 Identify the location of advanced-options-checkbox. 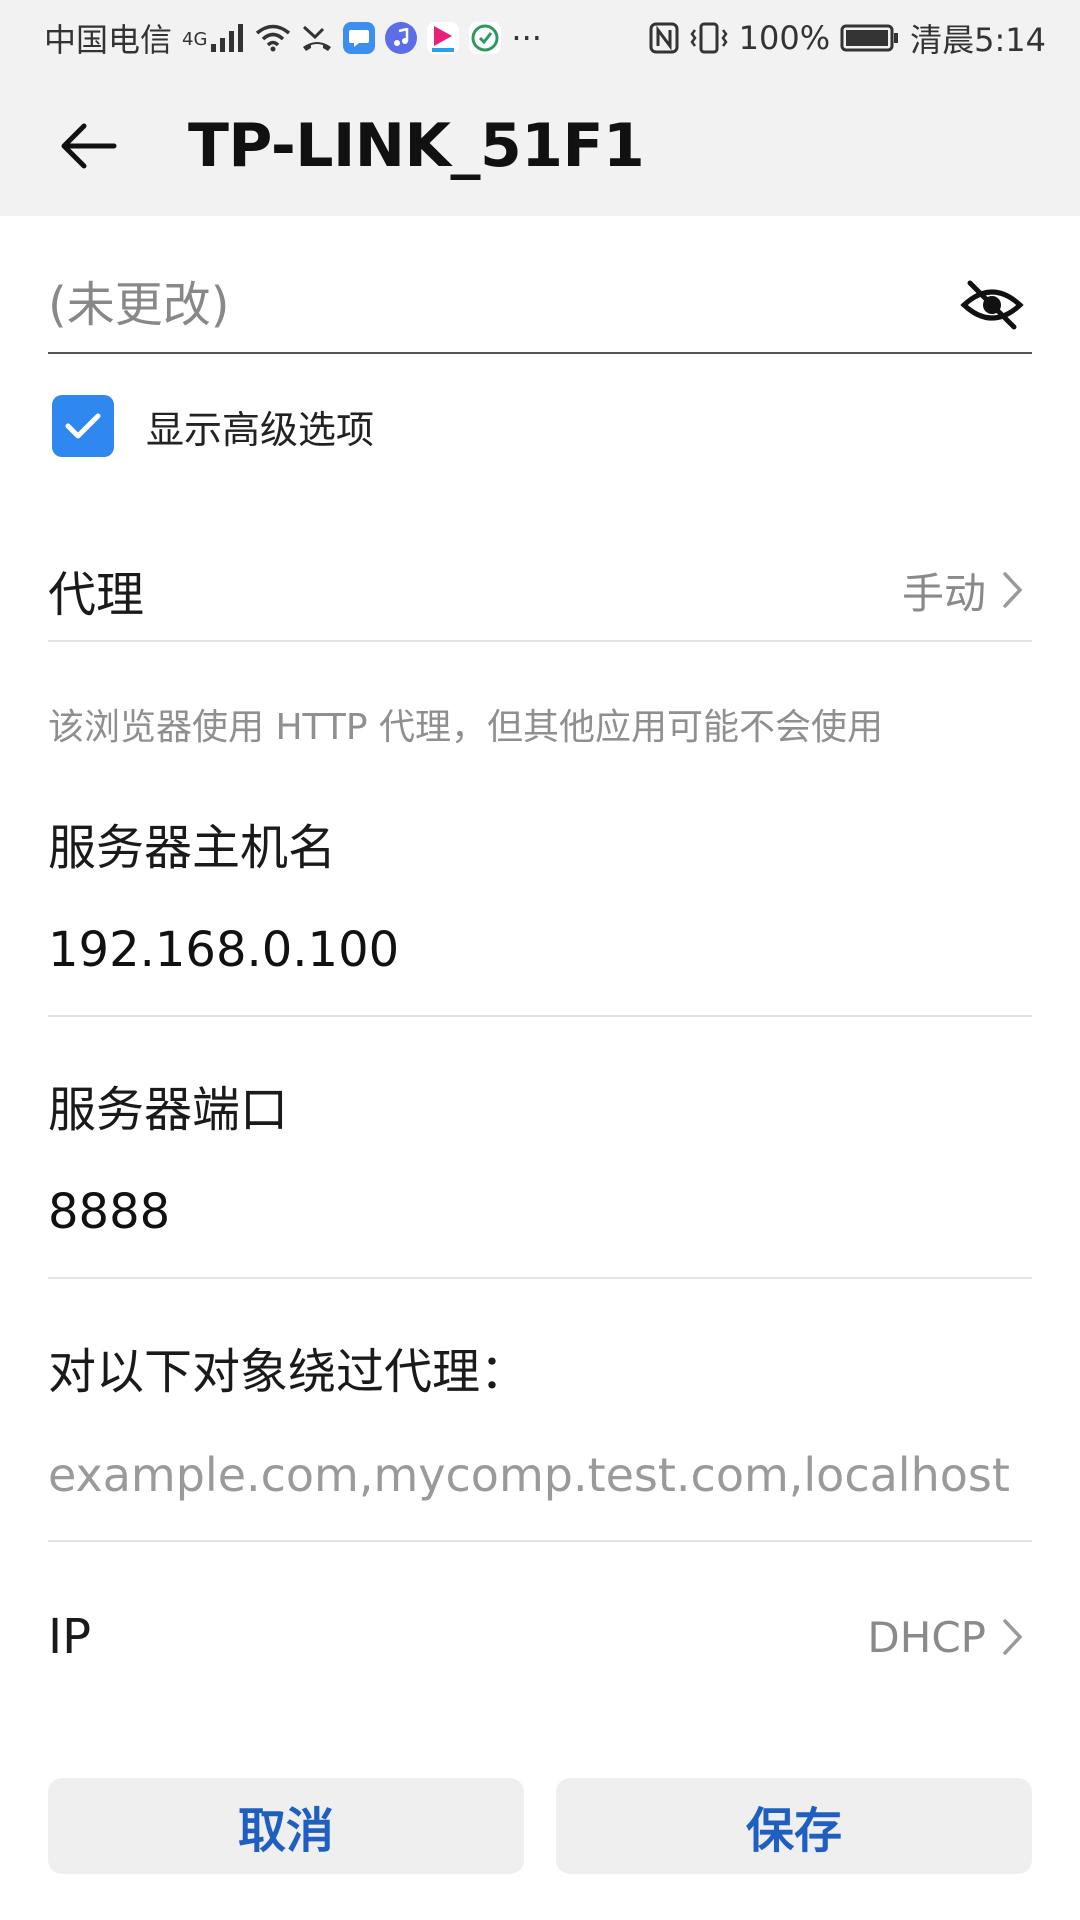
(83, 426).